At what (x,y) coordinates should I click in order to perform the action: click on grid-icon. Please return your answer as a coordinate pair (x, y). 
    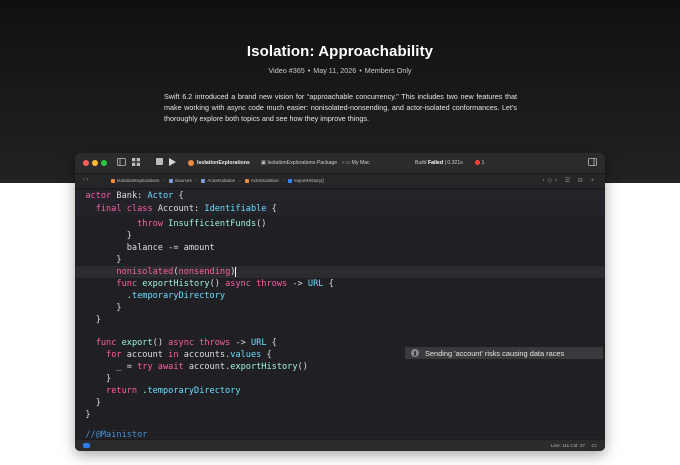
    Looking at the image, I should click on (136, 162).